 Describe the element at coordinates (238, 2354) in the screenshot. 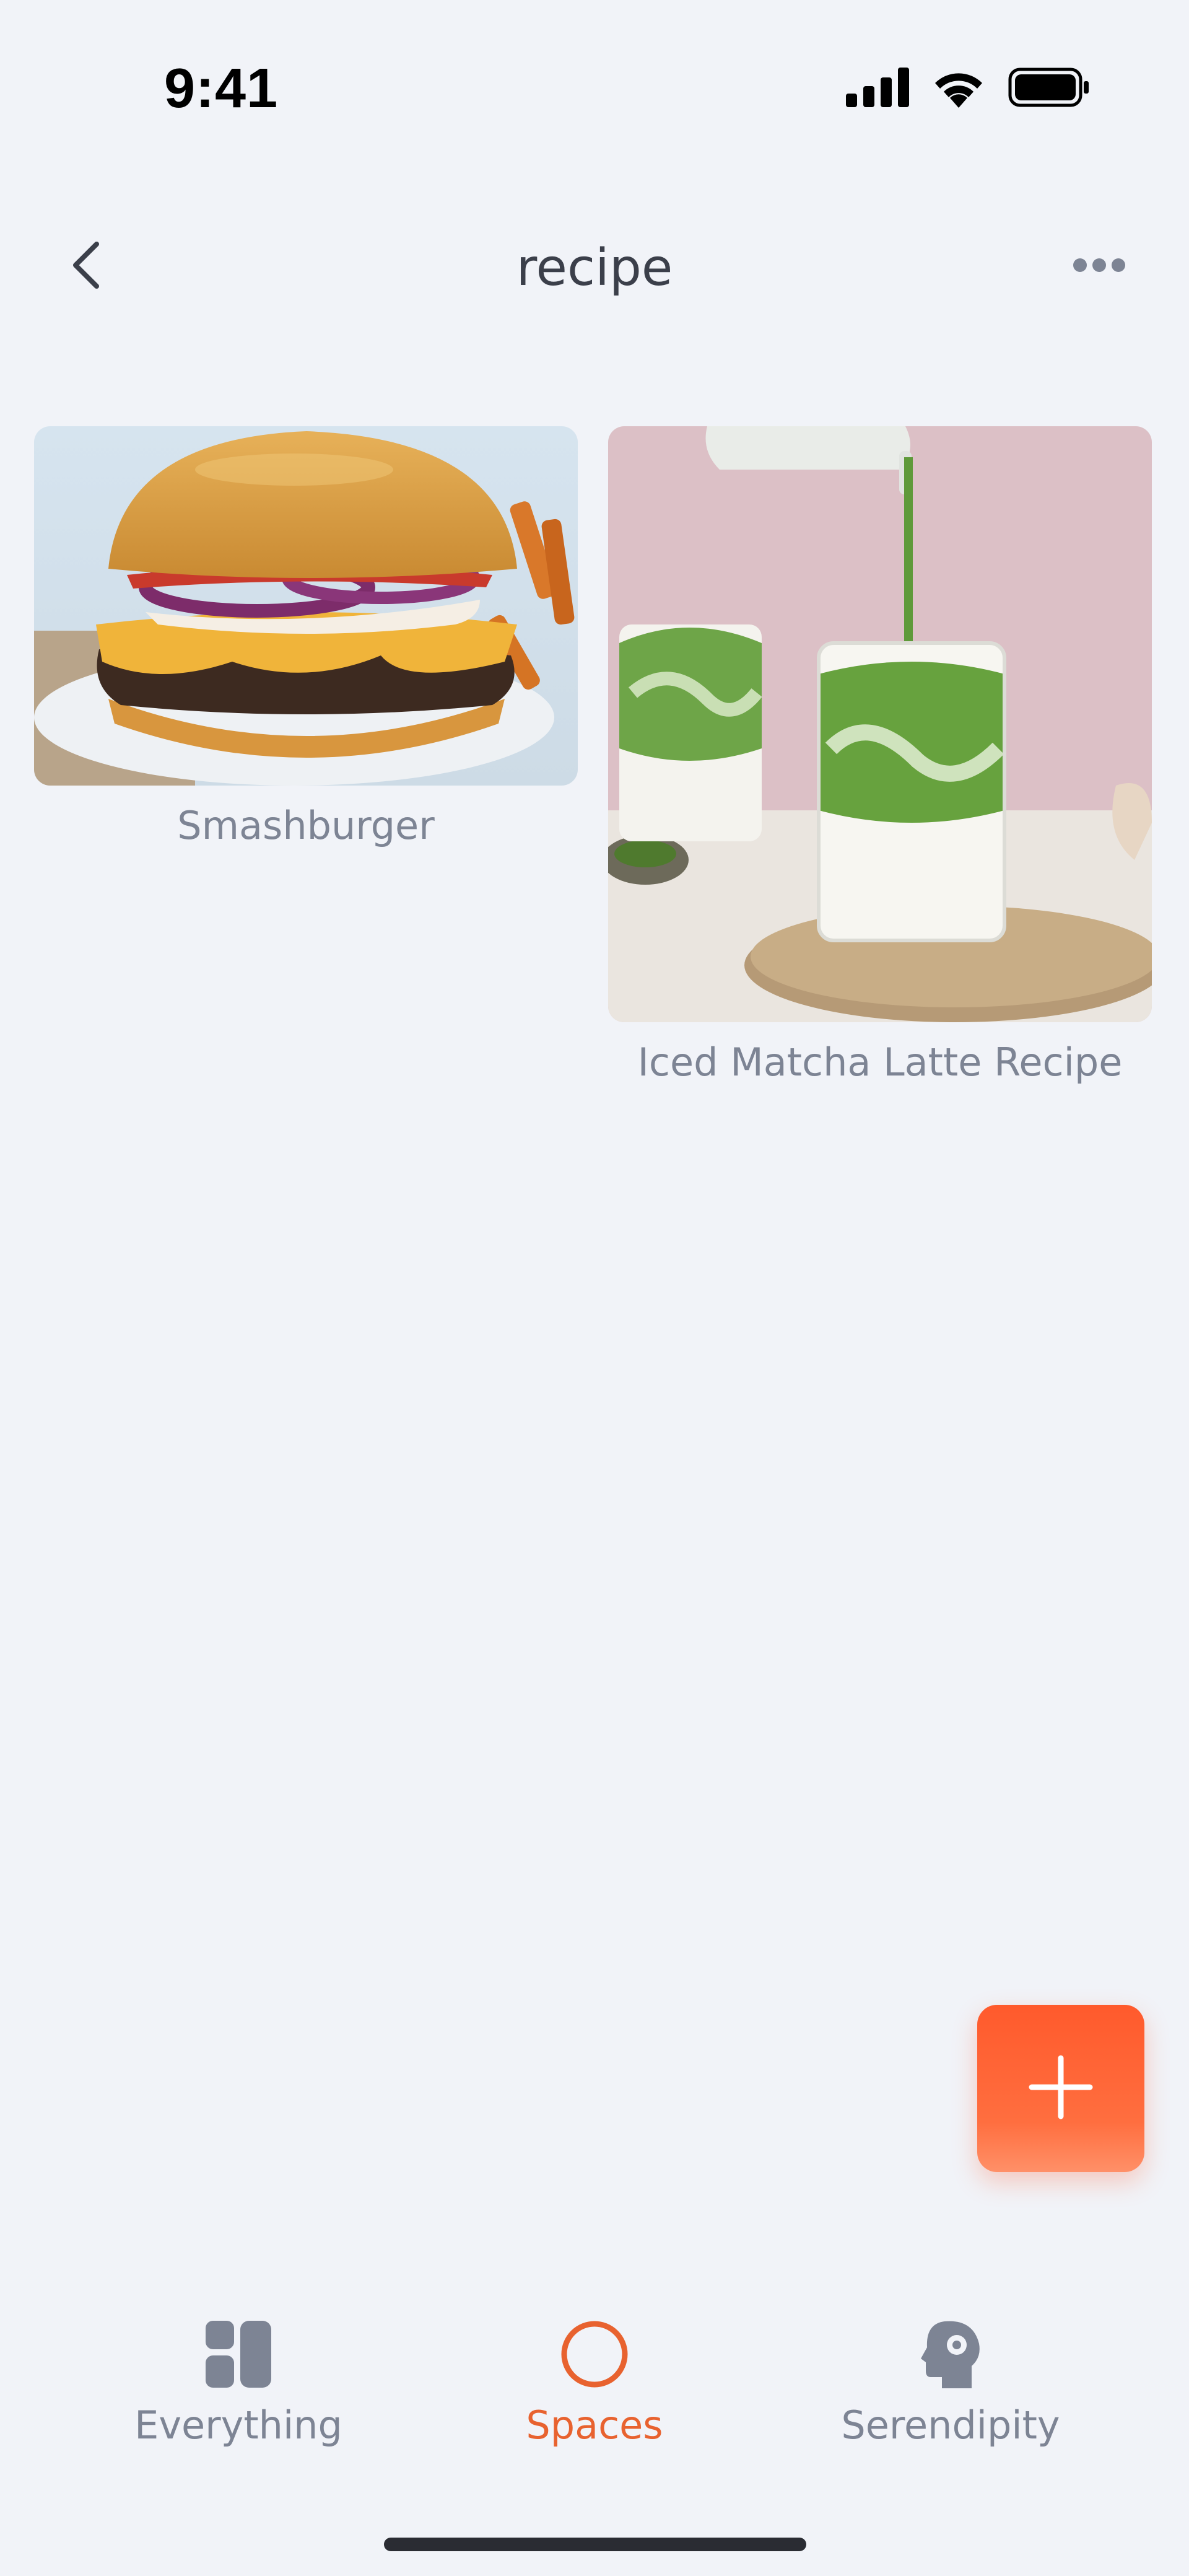

I see `grid-icon` at that location.